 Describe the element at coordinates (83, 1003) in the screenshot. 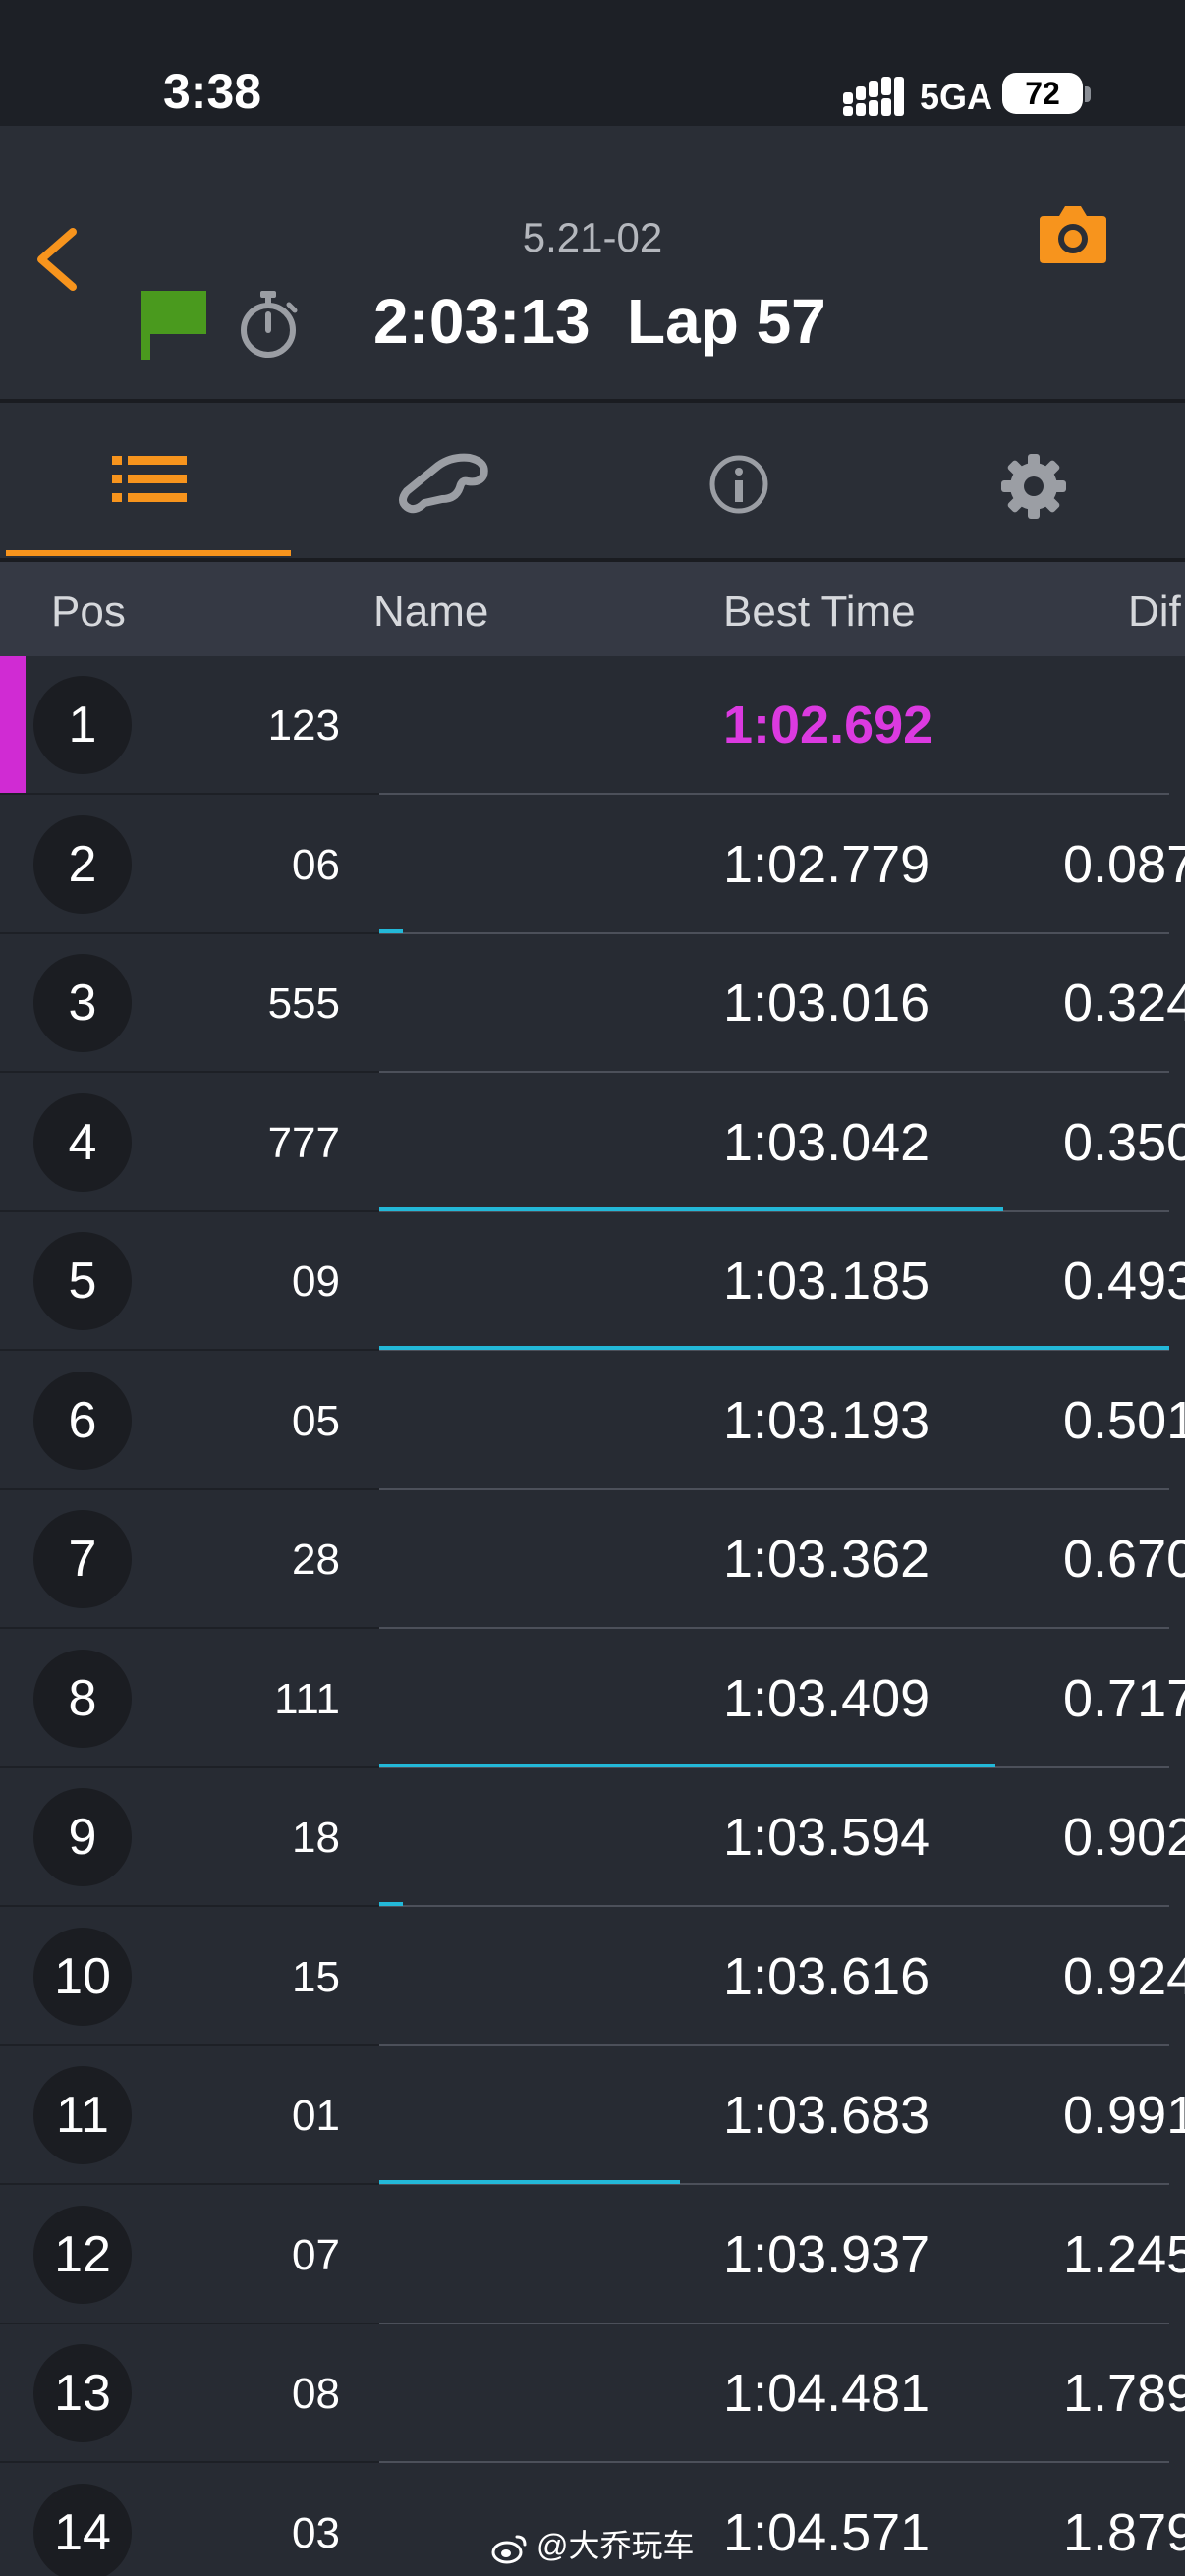

I see `position-badge: 3` at that location.